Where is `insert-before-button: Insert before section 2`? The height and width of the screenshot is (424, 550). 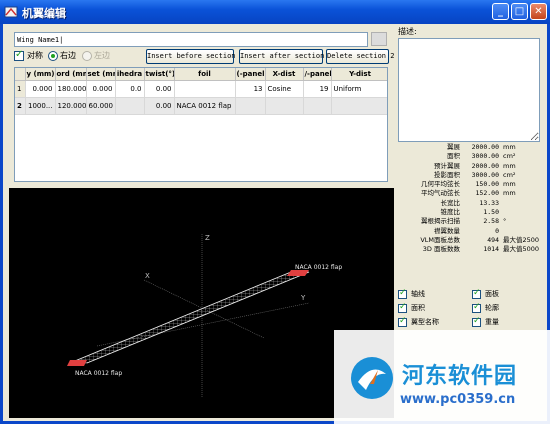 insert-before-button: Insert before section 2 is located at coordinates (195, 56).